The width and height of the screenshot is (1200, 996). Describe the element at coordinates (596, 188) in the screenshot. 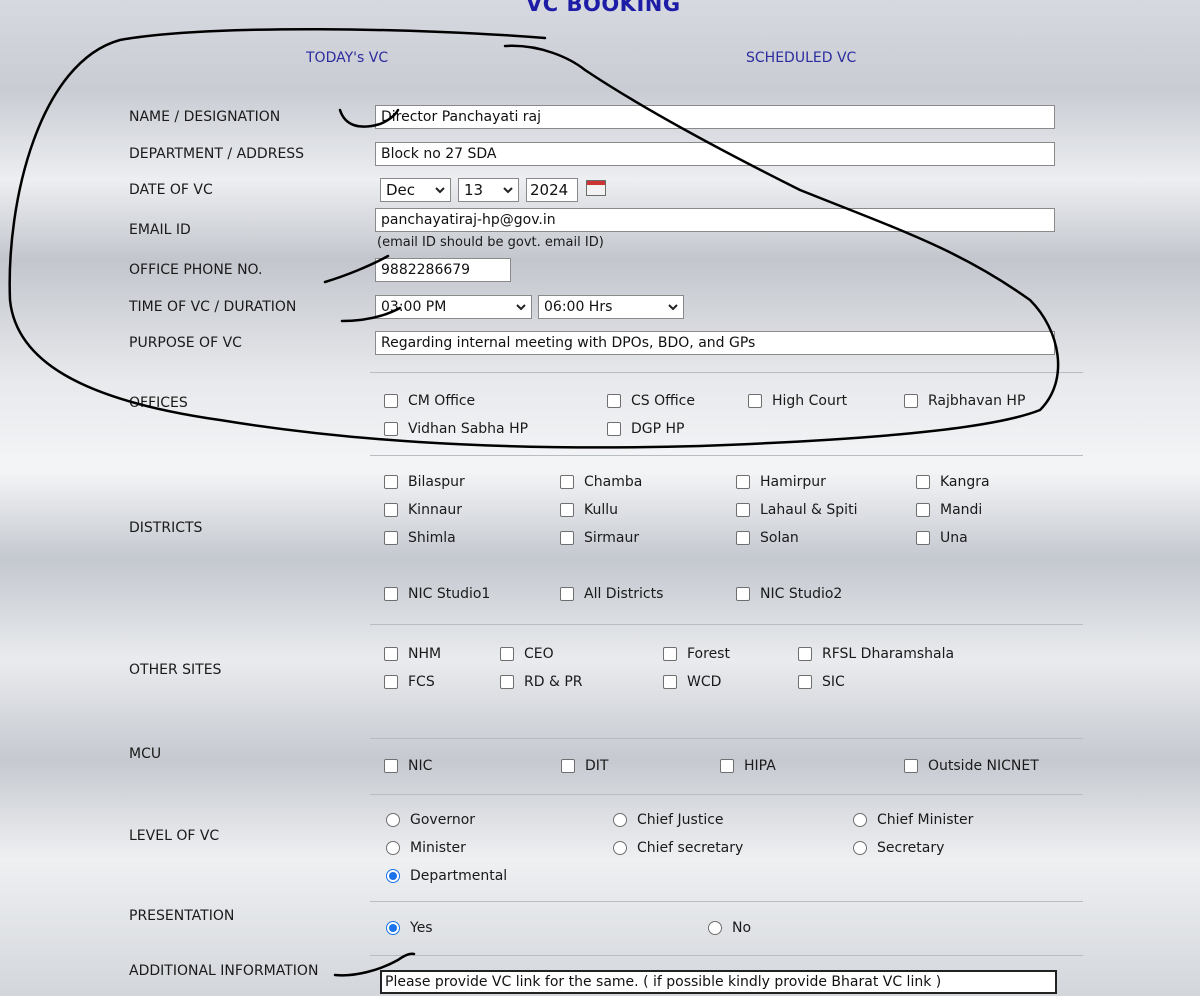

I see `calendar-icon` at that location.